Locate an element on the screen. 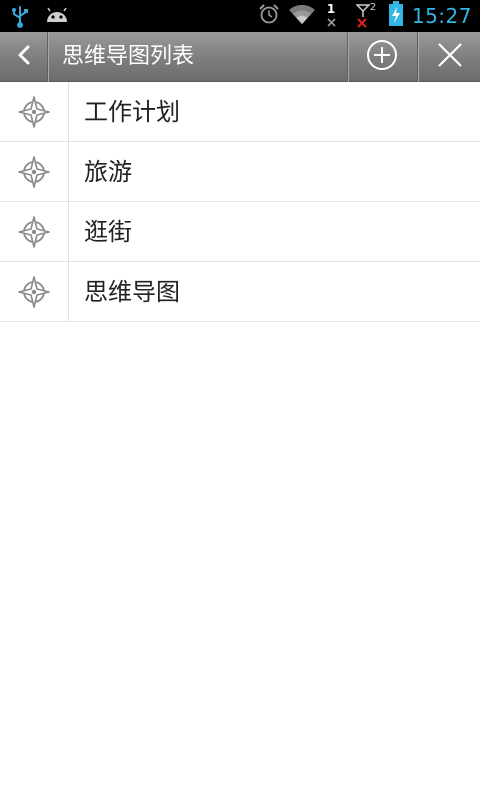 This screenshot has width=480, height=800. action-bar: 思维导图列表 is located at coordinates (240, 57).